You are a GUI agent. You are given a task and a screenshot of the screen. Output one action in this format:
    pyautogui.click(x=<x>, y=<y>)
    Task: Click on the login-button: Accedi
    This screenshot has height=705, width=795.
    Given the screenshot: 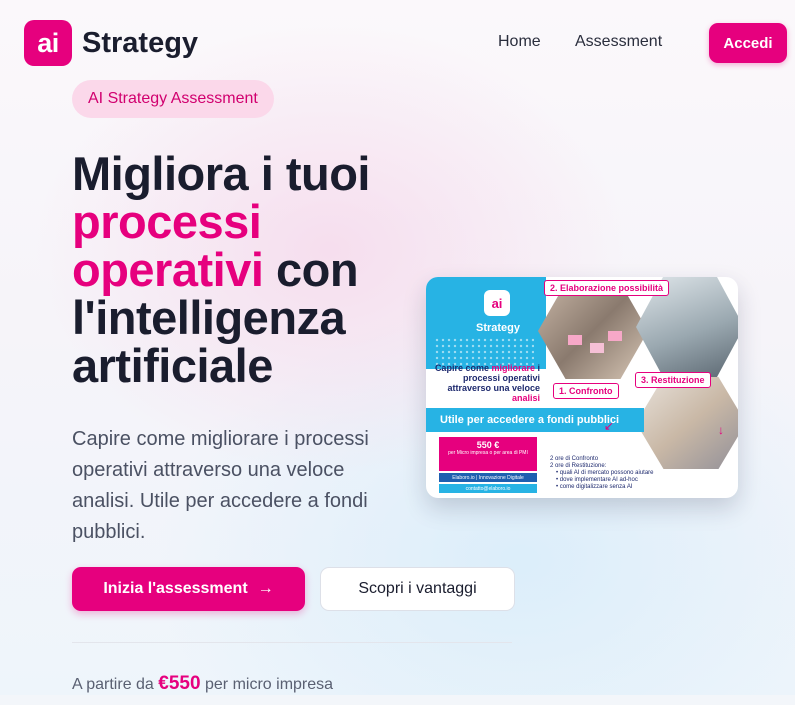 What is the action you would take?
    pyautogui.click(x=748, y=43)
    